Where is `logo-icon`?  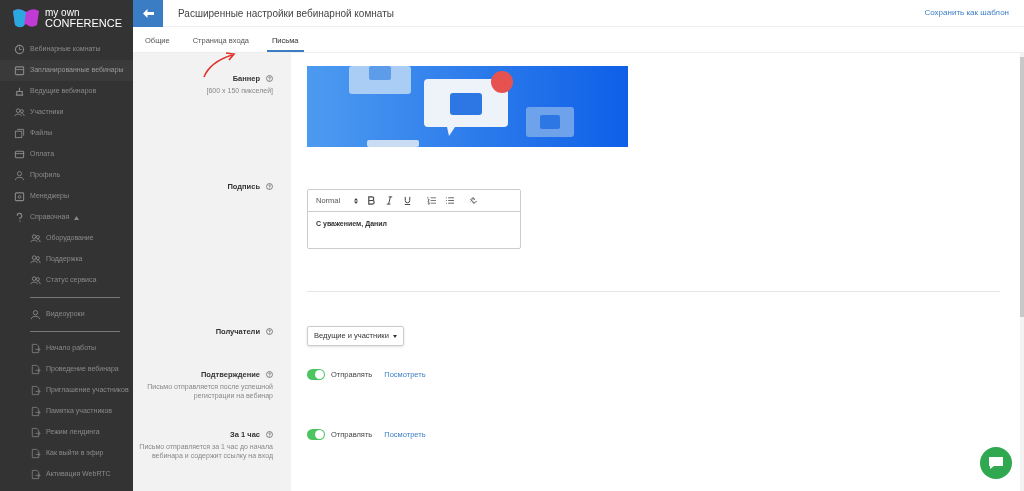
logo-icon is located at coordinates (26, 18).